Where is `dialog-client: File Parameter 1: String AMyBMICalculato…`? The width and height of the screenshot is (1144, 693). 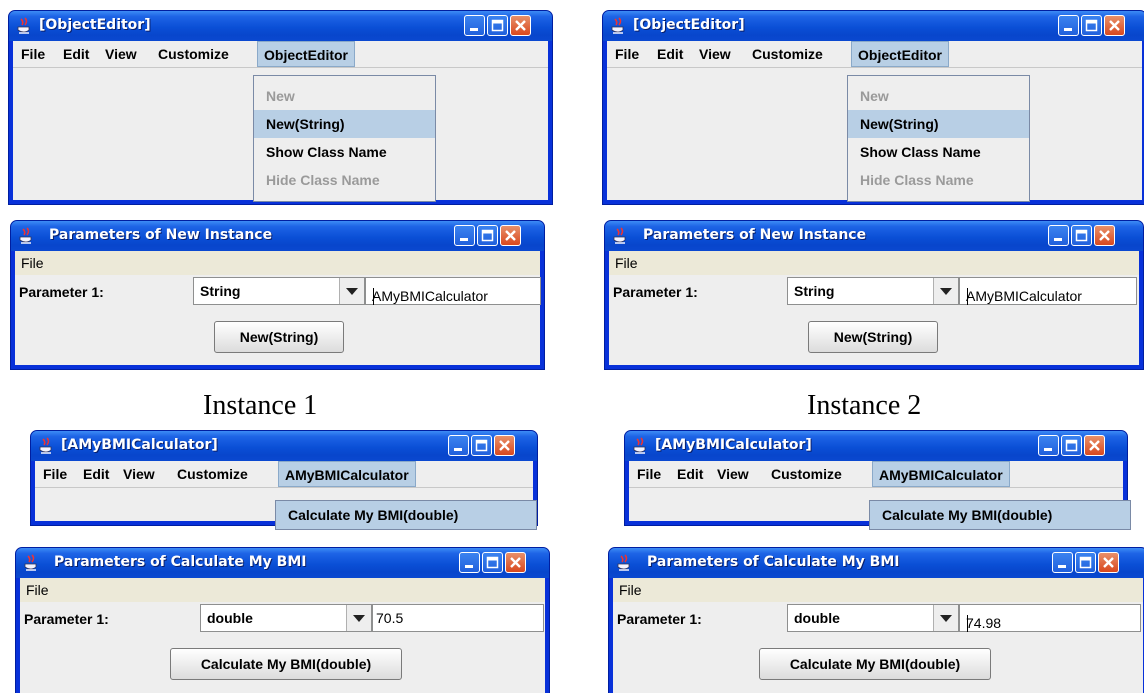
dialog-client: File Parameter 1: String AMyBMICalculato… is located at coordinates (278, 308).